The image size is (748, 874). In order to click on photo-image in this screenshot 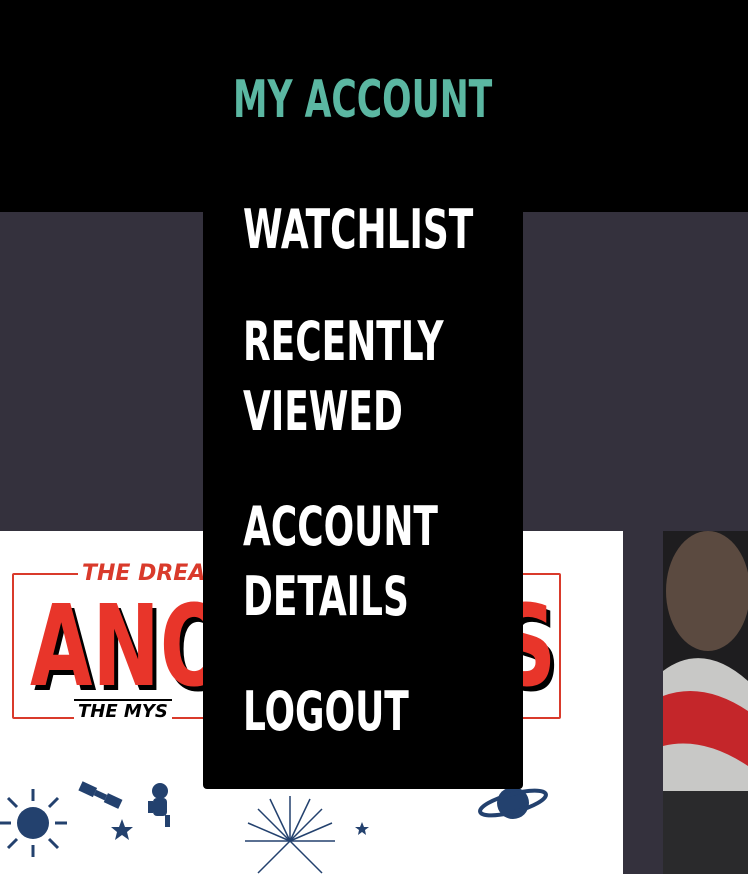, I will do `click(705, 702)`.